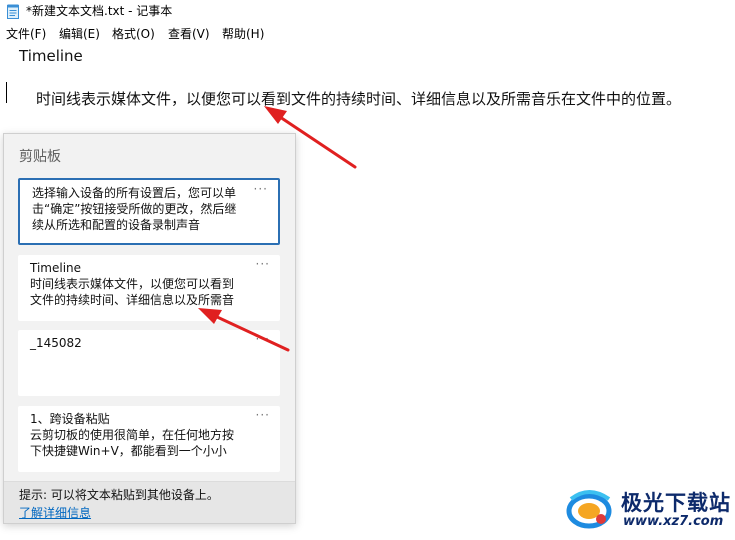  I want to click on clipboard-title: 剪贴板, so click(40, 157).